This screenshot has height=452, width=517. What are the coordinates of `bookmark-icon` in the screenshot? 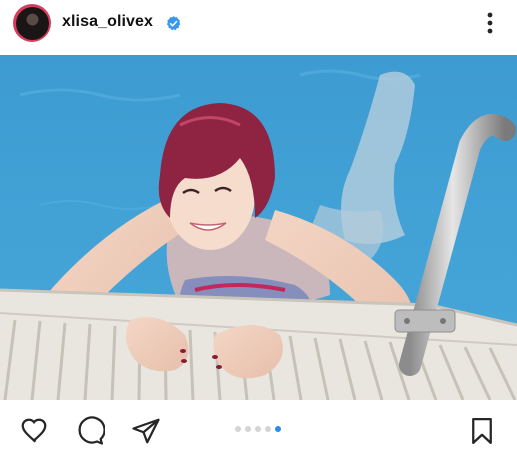 It's located at (482, 431).